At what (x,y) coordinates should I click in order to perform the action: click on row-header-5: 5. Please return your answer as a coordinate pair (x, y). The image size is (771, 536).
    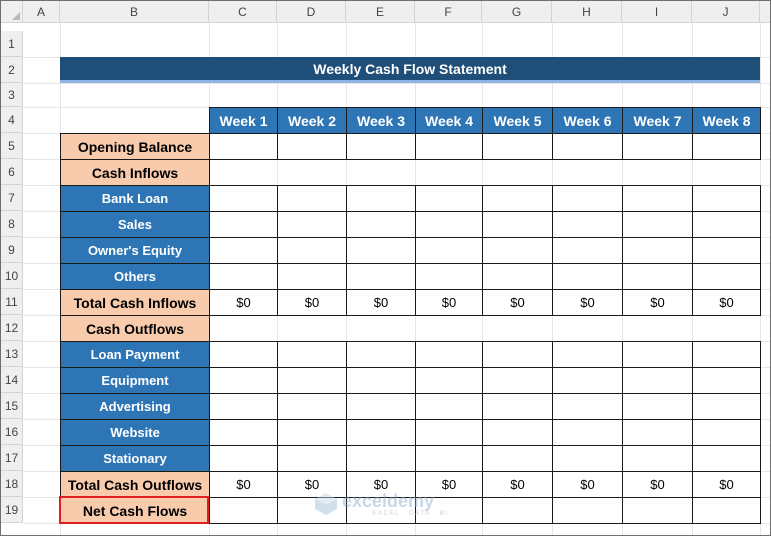
    Looking at the image, I should click on (12, 146).